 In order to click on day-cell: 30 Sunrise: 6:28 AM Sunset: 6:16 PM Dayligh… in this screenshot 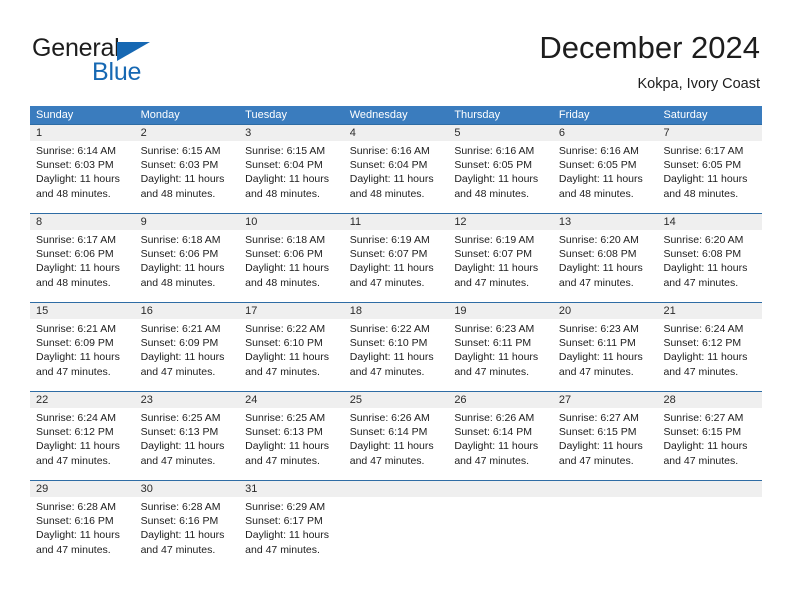, I will do `click(187, 524)`.